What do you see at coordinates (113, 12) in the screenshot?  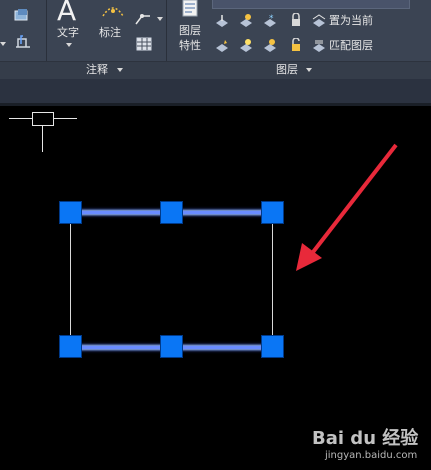 I see `dimension-icon` at bounding box center [113, 12].